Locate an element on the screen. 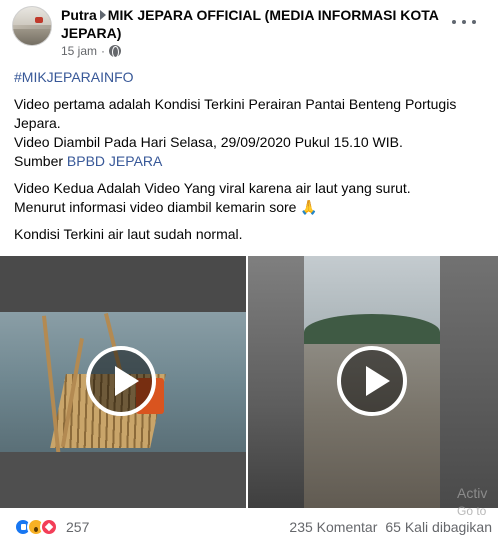  avatar-sky is located at coordinates (32, 16).